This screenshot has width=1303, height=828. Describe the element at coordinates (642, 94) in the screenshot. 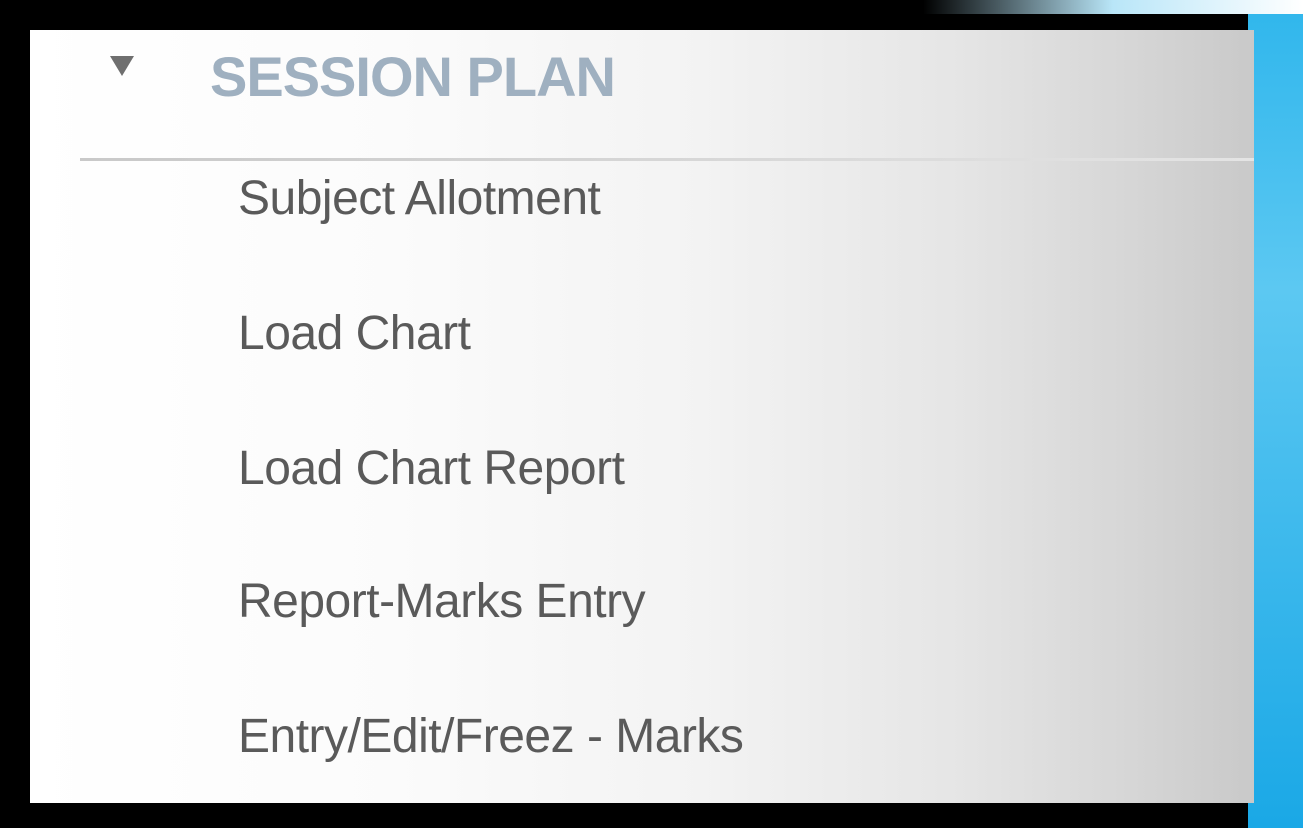

I see `session-plan-header: SESSION PLAN` at that location.